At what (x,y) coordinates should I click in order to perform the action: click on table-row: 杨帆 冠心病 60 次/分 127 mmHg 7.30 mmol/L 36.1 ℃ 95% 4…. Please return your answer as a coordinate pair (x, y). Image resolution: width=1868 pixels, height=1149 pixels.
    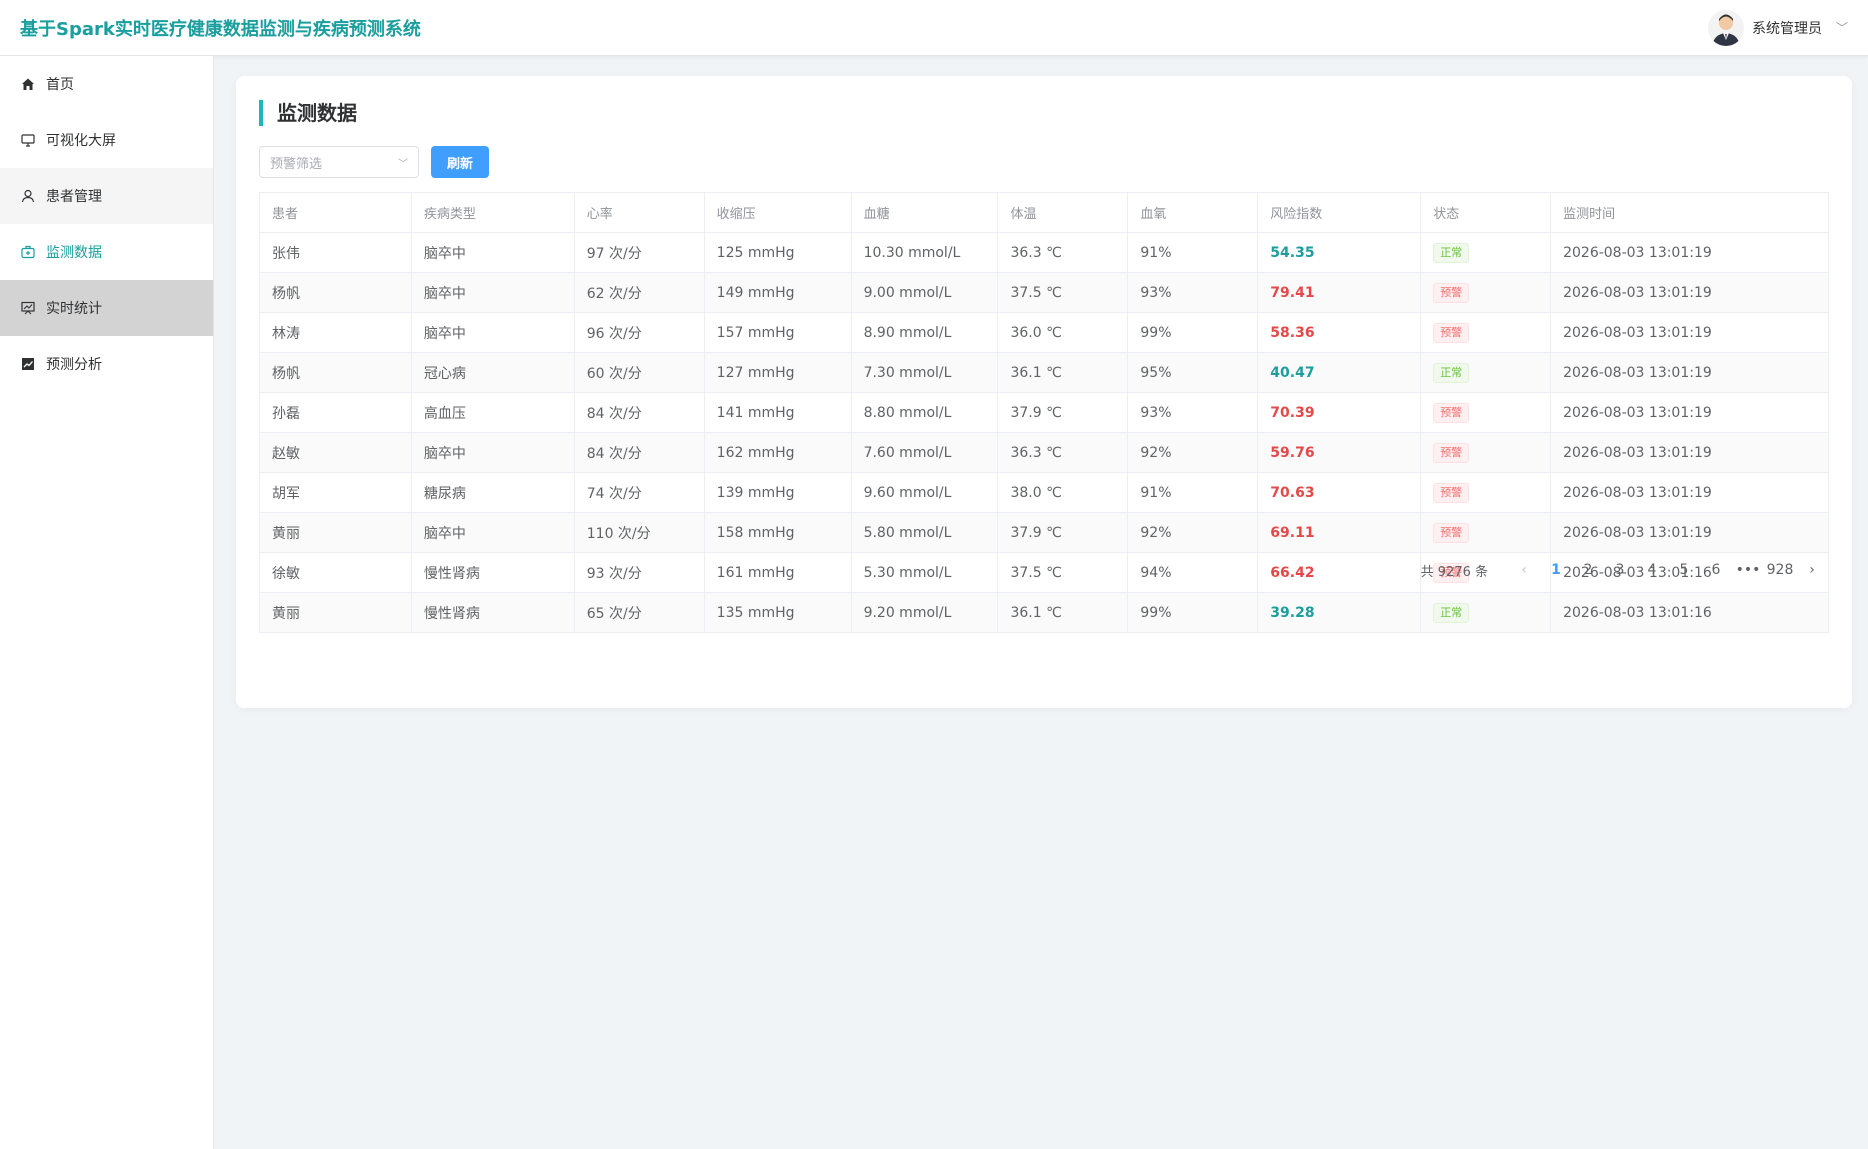
    Looking at the image, I should click on (1044, 372).